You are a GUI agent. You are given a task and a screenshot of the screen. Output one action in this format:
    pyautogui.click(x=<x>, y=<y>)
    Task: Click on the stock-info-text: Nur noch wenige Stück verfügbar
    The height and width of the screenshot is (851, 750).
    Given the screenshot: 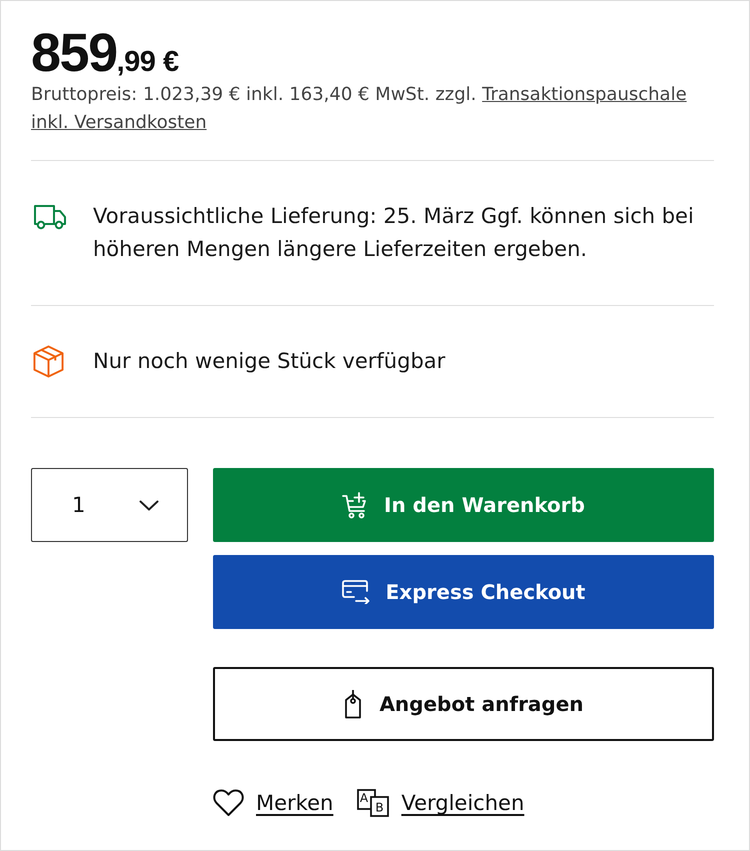 What is the action you would take?
    pyautogui.click(x=269, y=361)
    